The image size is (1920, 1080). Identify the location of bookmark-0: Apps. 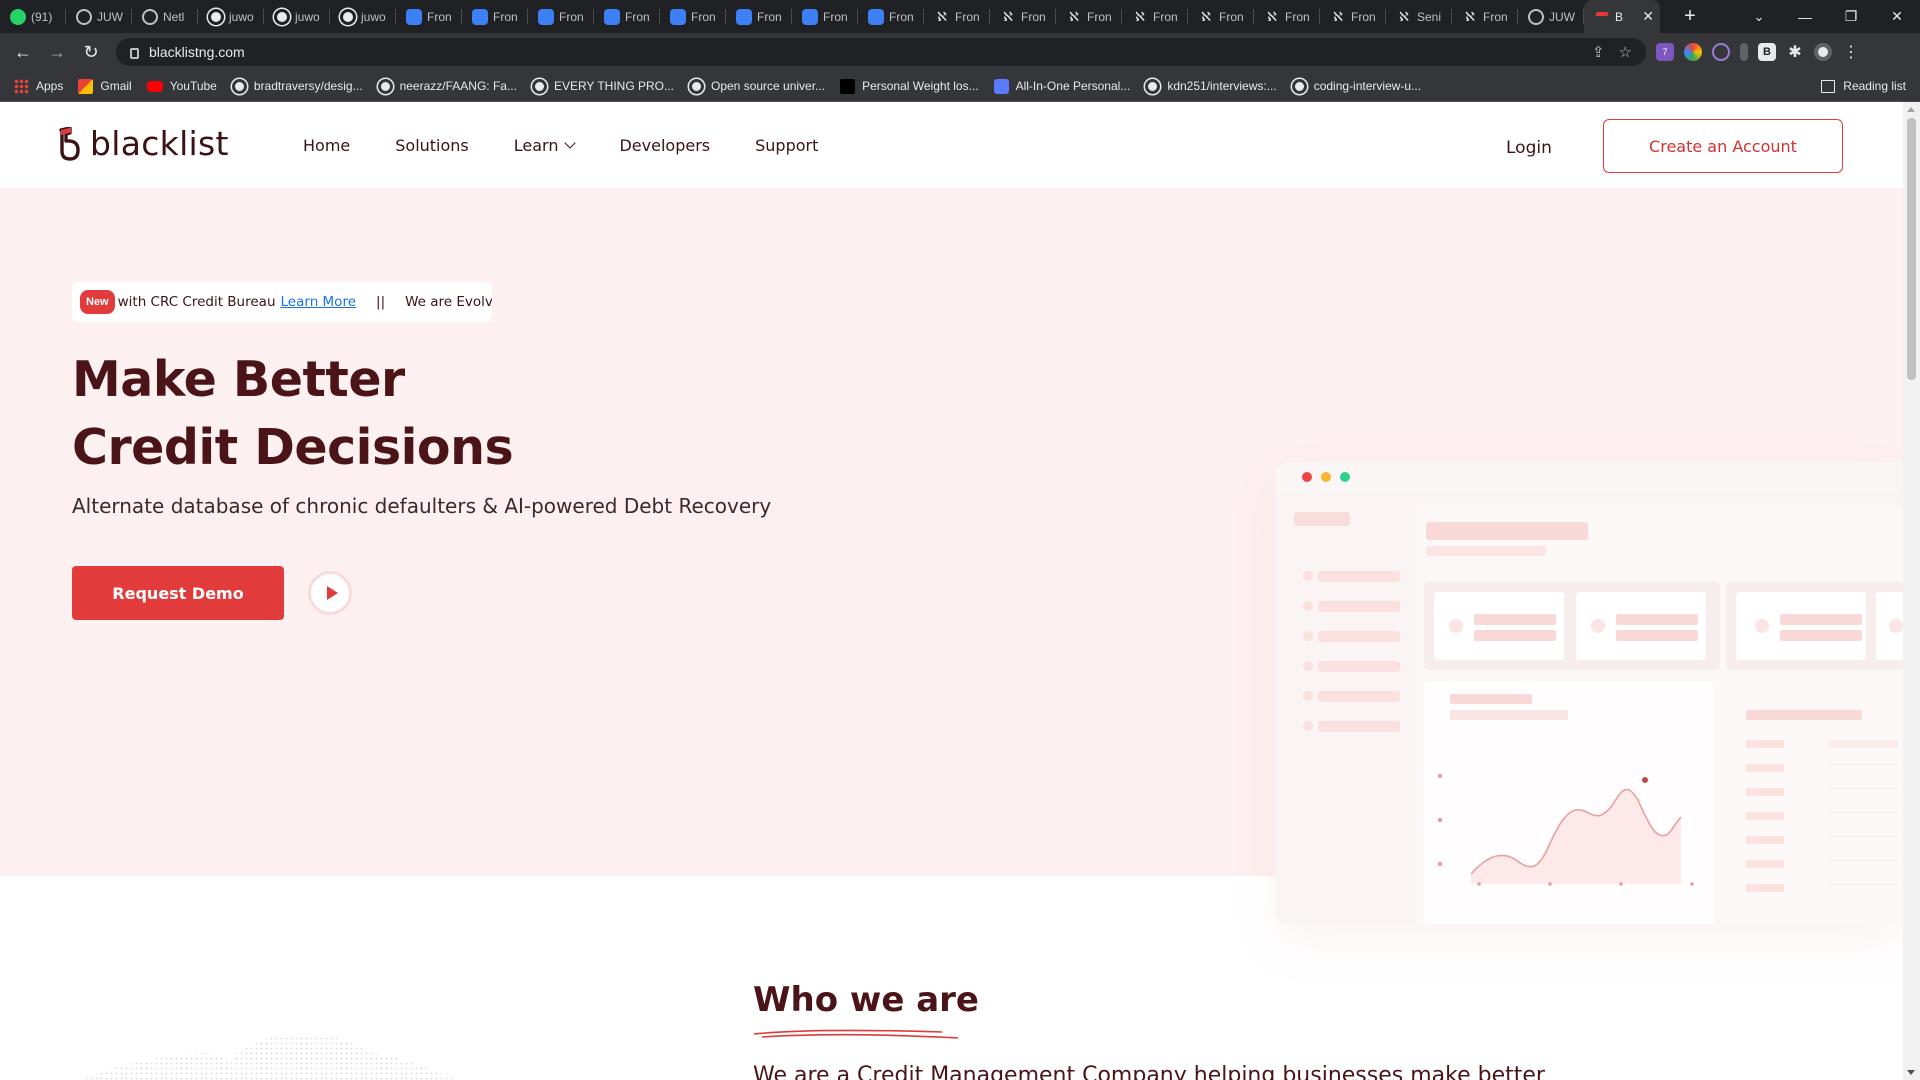
(38, 86).